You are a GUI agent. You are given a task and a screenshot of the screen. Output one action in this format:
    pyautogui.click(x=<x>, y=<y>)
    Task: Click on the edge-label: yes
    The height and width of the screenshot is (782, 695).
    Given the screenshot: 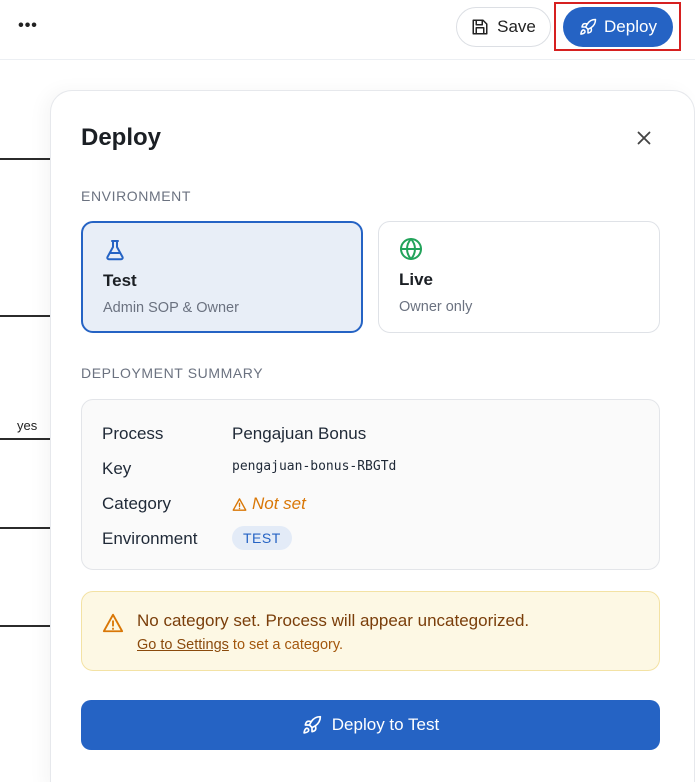 What is the action you would take?
    pyautogui.click(x=27, y=425)
    